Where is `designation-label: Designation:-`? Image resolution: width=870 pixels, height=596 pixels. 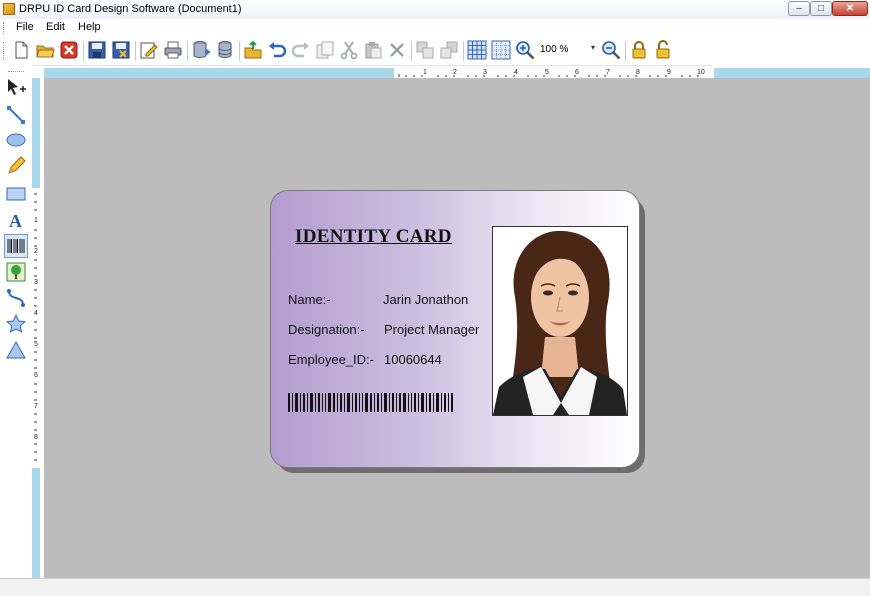 designation-label: Designation:- is located at coordinates (326, 329).